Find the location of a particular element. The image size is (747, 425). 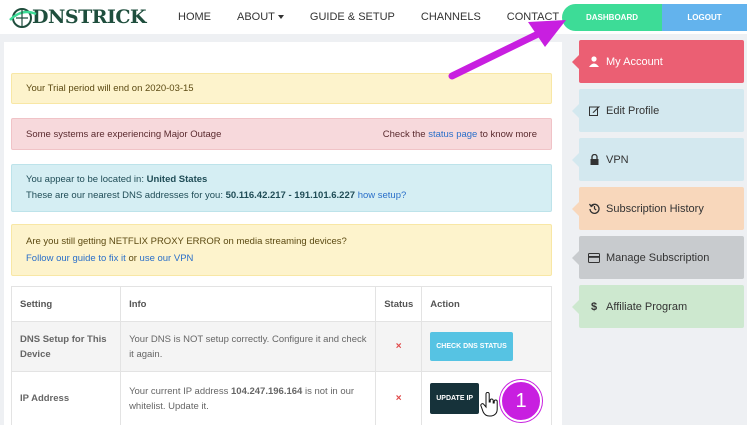

use-vpn-link: use our VPN is located at coordinates (167, 258).